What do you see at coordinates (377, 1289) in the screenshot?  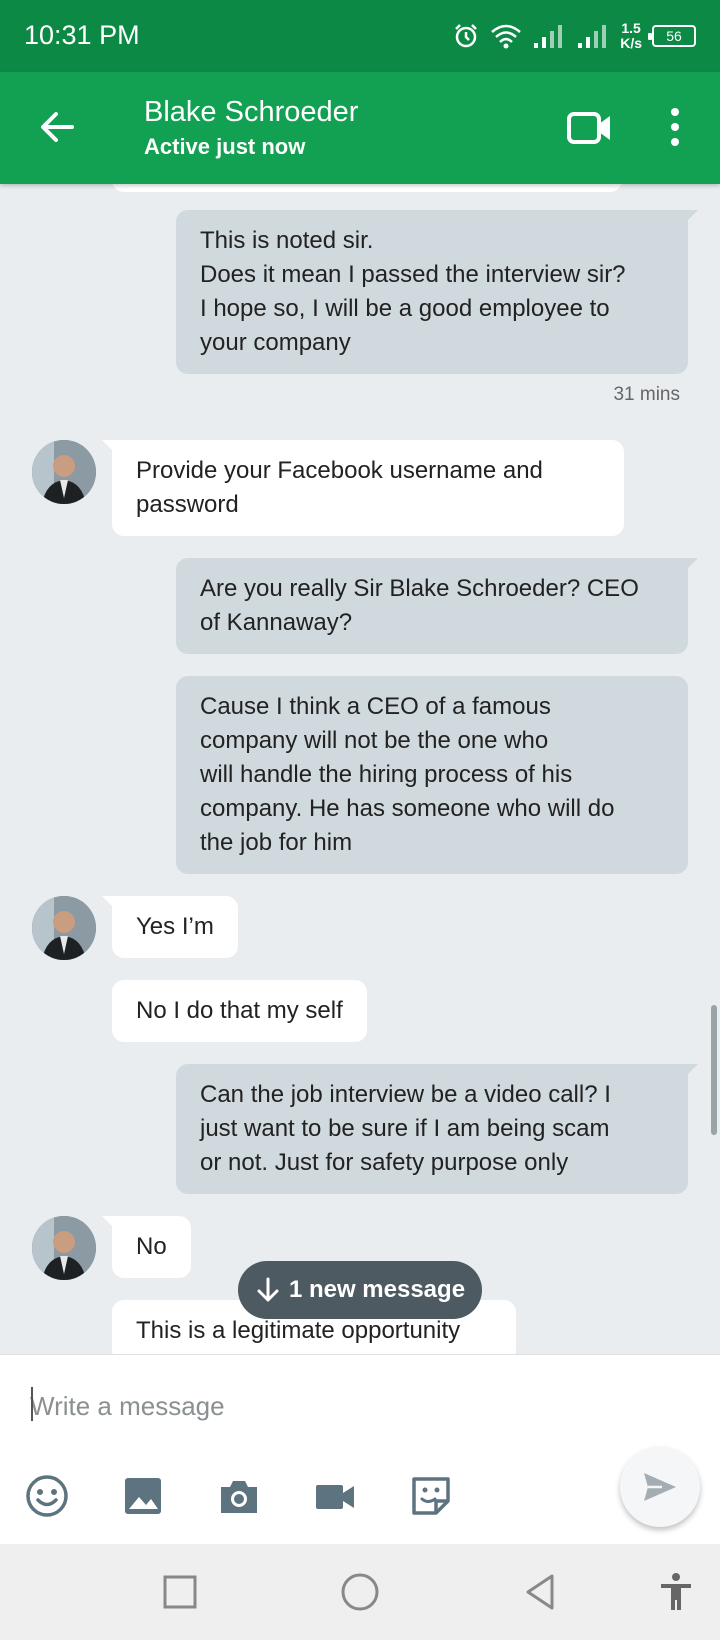 I see `new-message-label: 1 new message` at bounding box center [377, 1289].